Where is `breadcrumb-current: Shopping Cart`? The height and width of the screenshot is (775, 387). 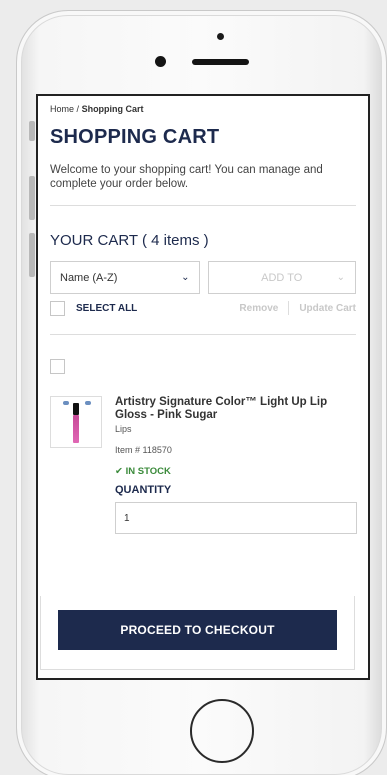
breadcrumb-current: Shopping Cart is located at coordinates (112, 109).